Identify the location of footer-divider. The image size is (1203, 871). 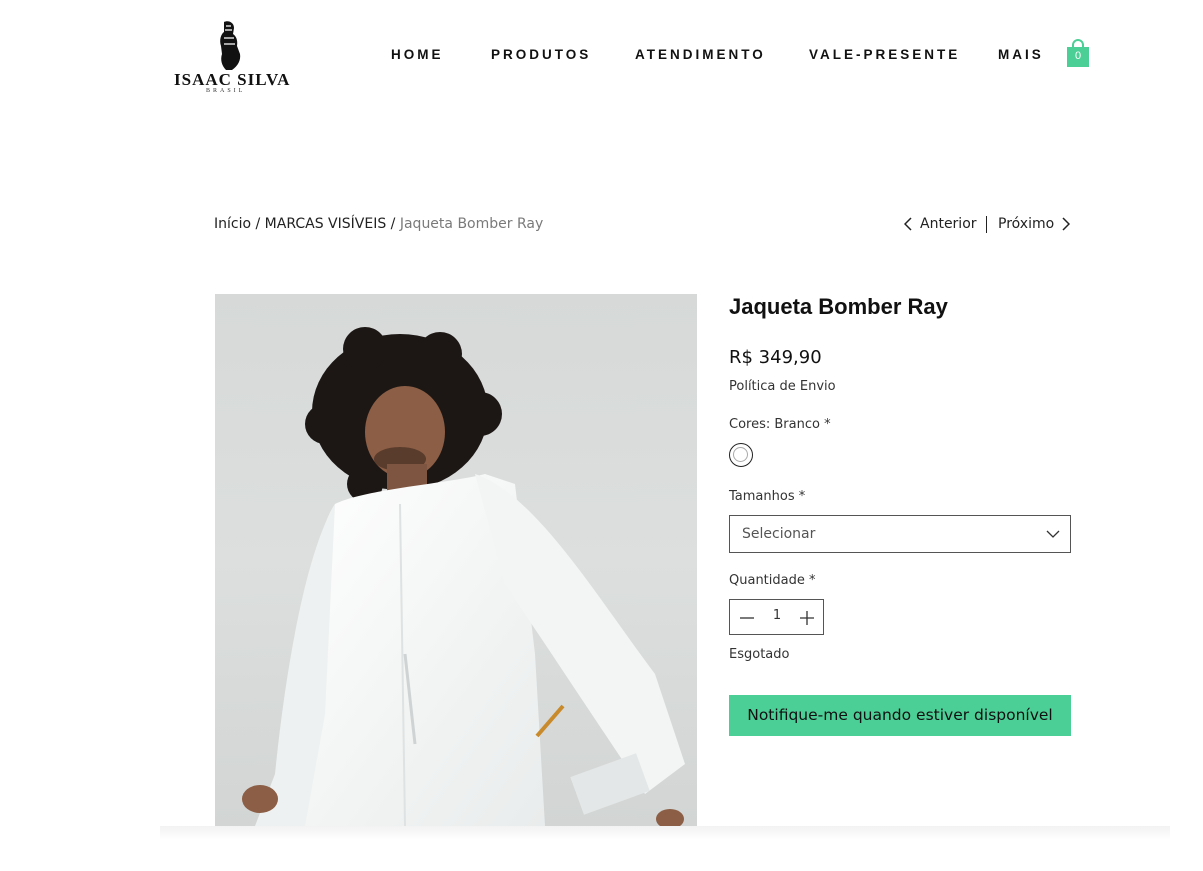
(665, 833).